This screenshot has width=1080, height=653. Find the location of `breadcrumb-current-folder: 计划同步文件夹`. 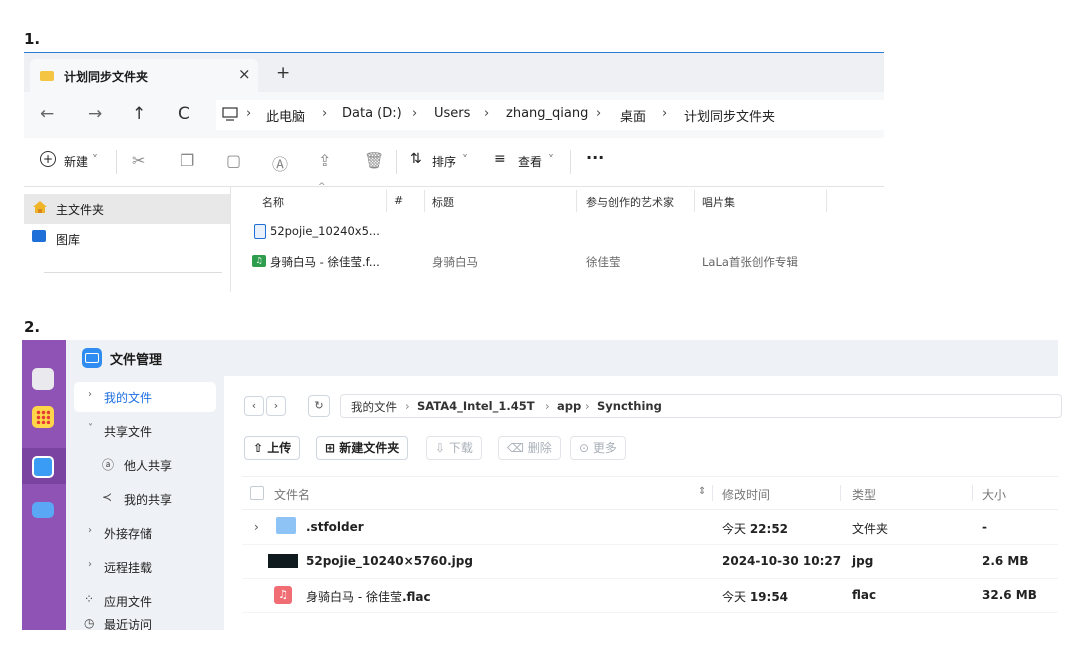

breadcrumb-current-folder: 计划同步文件夹 is located at coordinates (729, 115).